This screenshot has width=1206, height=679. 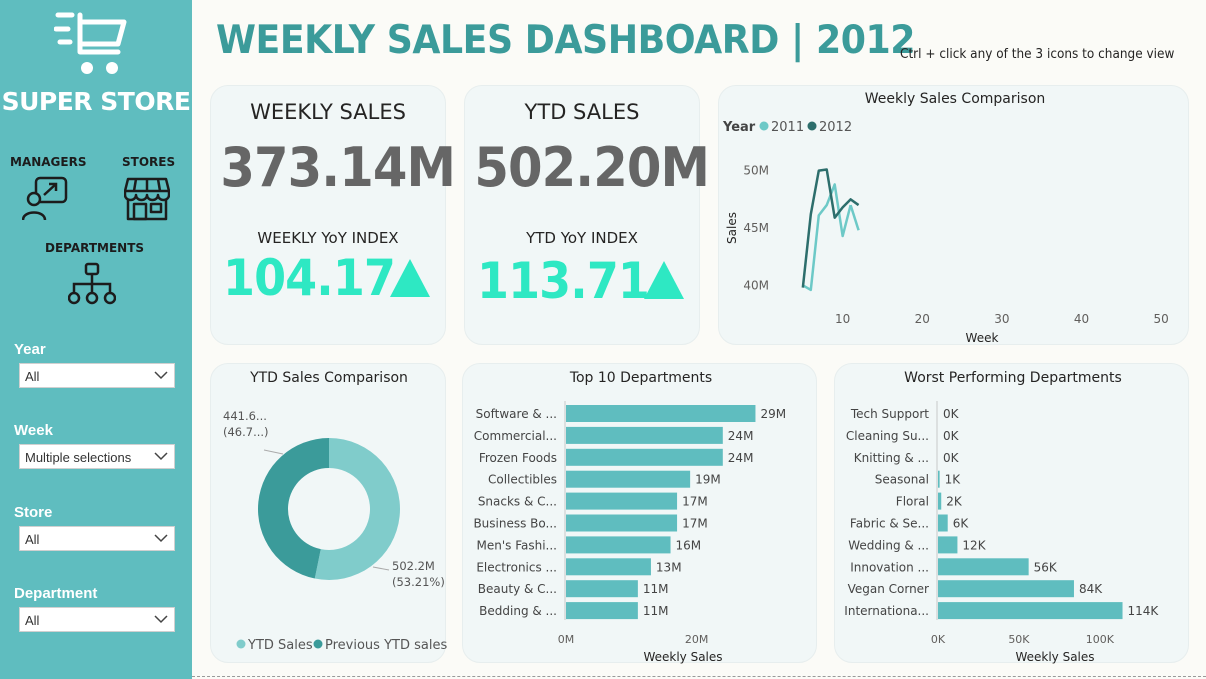 What do you see at coordinates (386, 645) in the screenshot?
I see `legend-label-prev: Previous YTD sales` at bounding box center [386, 645].